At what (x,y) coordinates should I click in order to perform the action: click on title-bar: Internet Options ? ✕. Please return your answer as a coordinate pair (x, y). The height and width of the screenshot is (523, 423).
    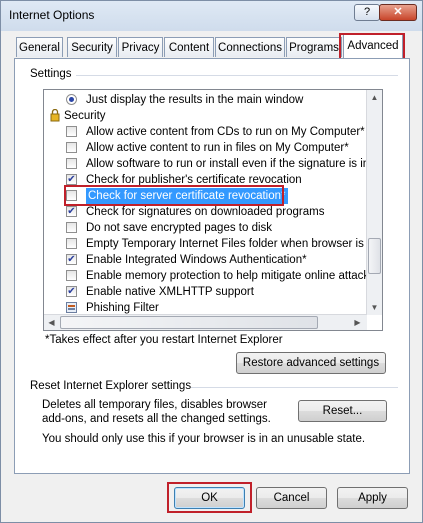
    Looking at the image, I should click on (211, 16).